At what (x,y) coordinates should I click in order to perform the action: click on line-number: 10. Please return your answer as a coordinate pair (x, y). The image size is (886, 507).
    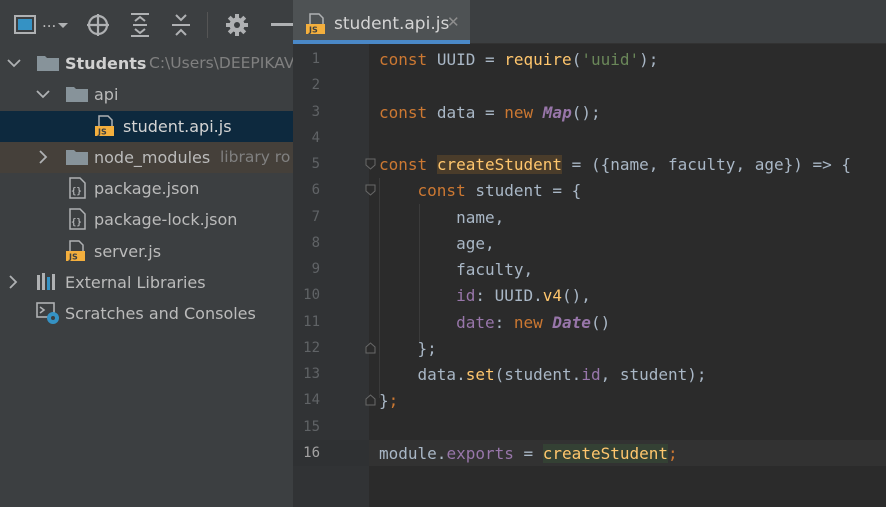
    Looking at the image, I should click on (311, 295).